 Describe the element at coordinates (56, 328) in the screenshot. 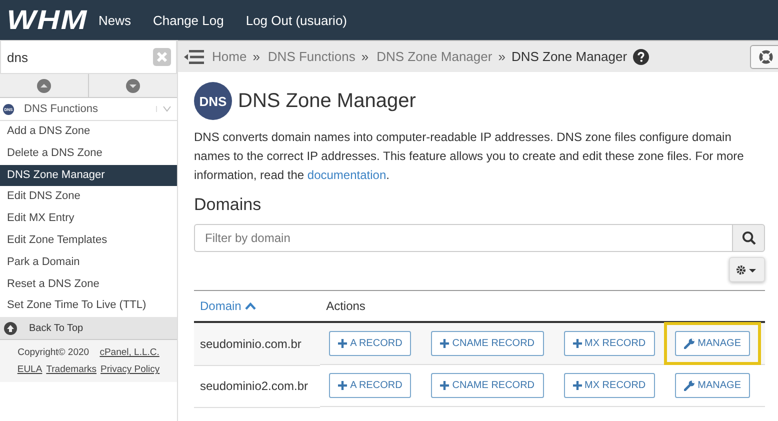

I see `back-to-top-label: Back To Top` at that location.